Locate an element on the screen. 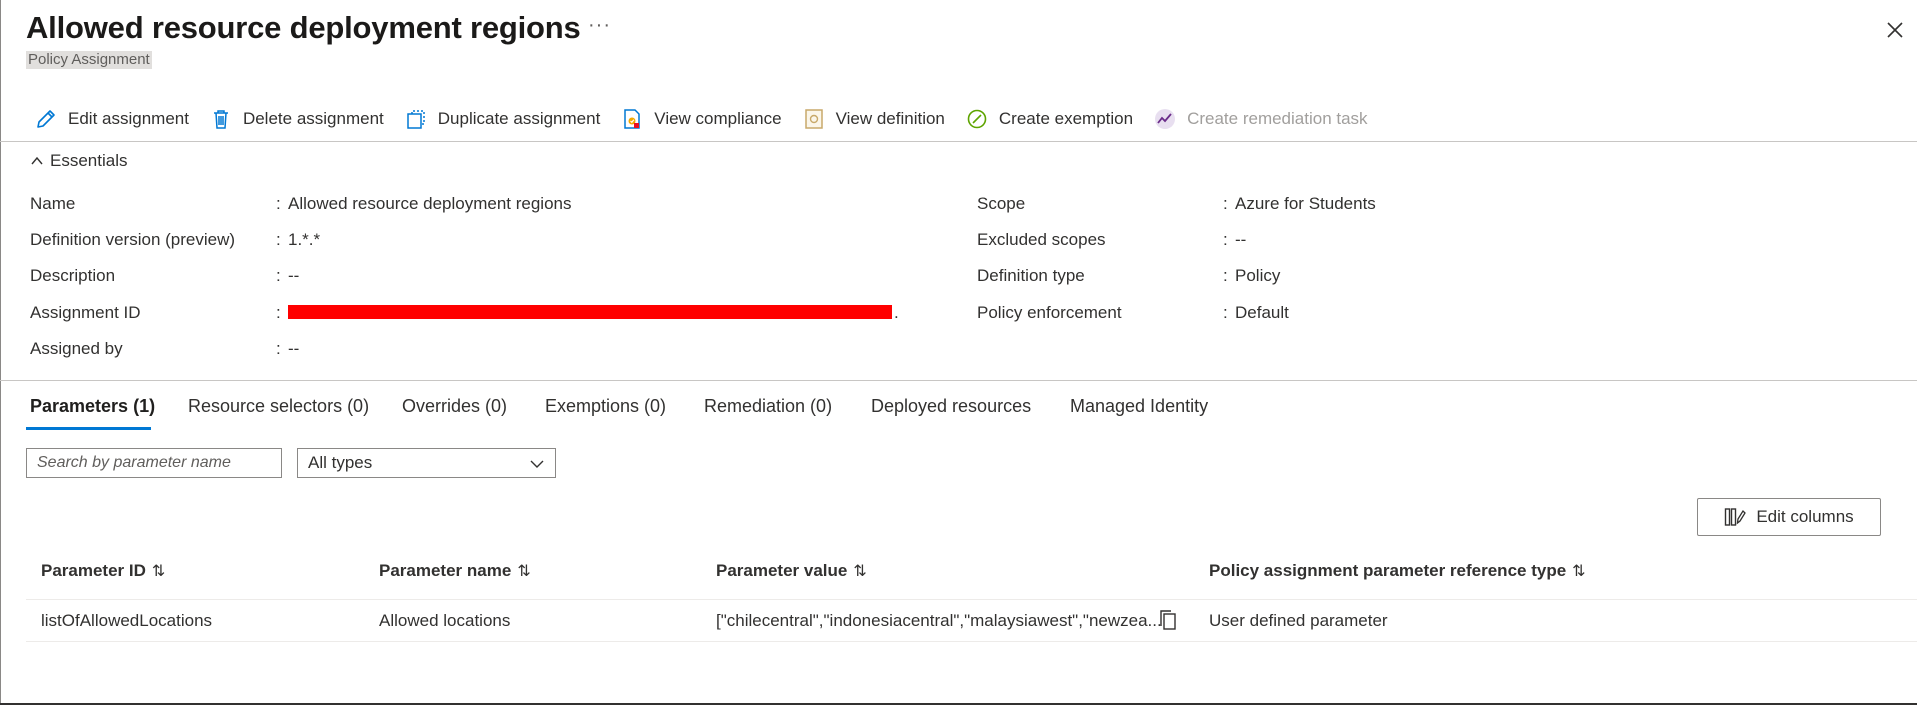 The height and width of the screenshot is (705, 1917). view-compliance-label: View compliance is located at coordinates (718, 118).